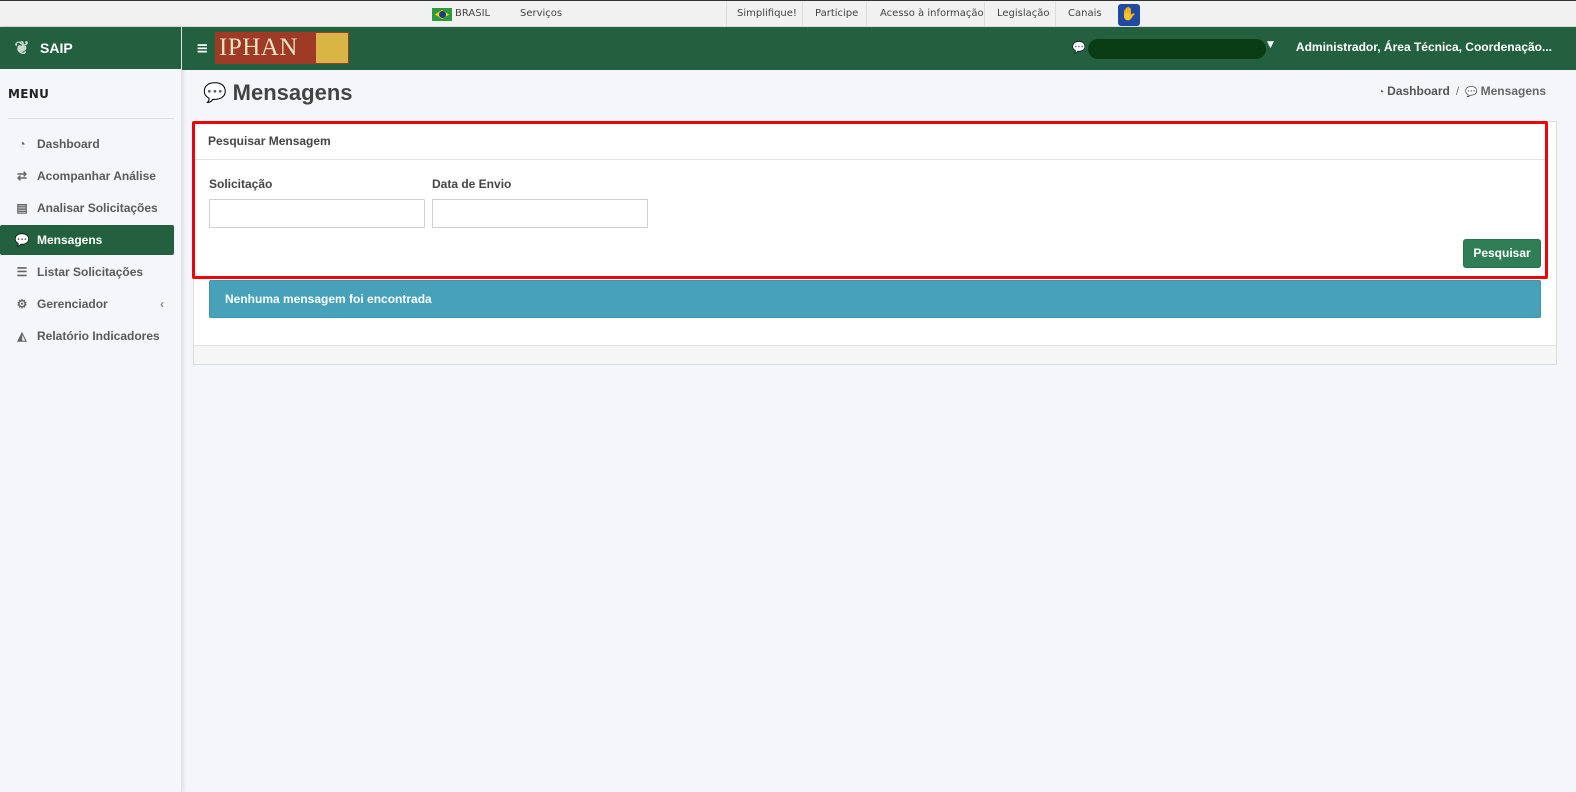 The height and width of the screenshot is (792, 1576). What do you see at coordinates (97, 208) in the screenshot?
I see `sidebar-item-label: Analisar Solicitações` at bounding box center [97, 208].